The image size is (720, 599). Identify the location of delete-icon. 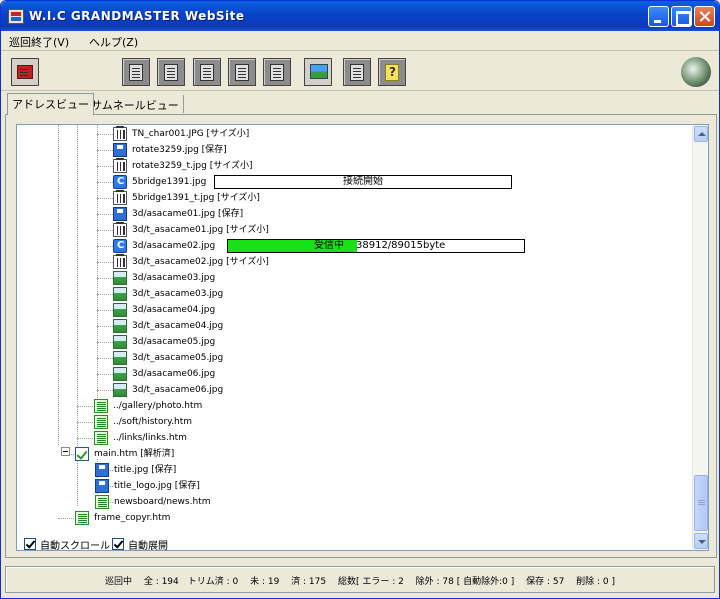
(171, 72).